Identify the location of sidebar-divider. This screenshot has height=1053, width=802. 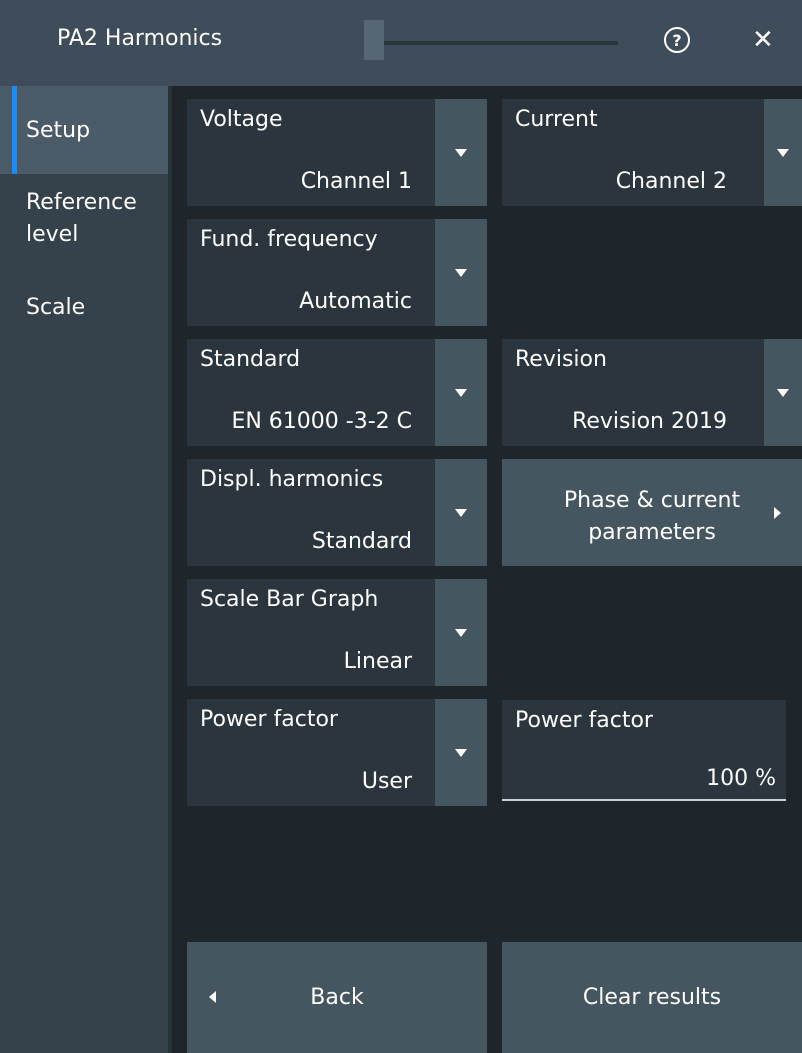
(170, 569).